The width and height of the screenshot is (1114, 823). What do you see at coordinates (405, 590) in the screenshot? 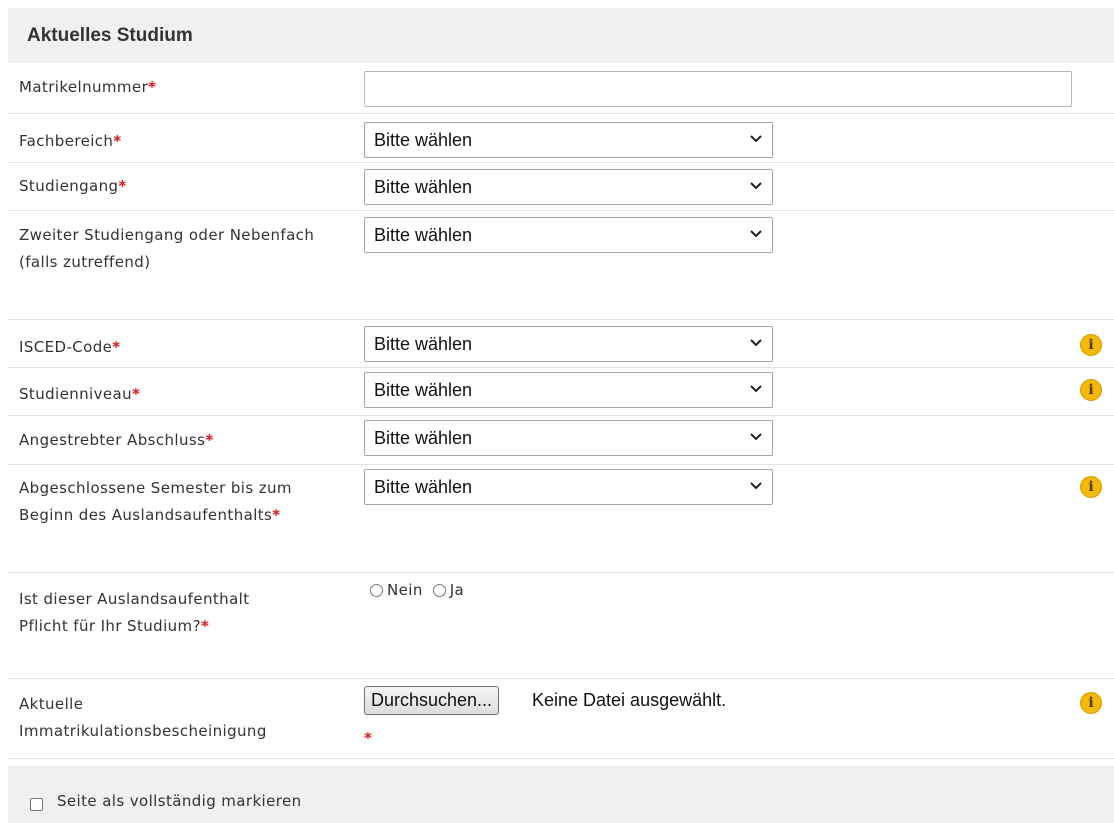
I see `radio-nein-label: Nein` at bounding box center [405, 590].